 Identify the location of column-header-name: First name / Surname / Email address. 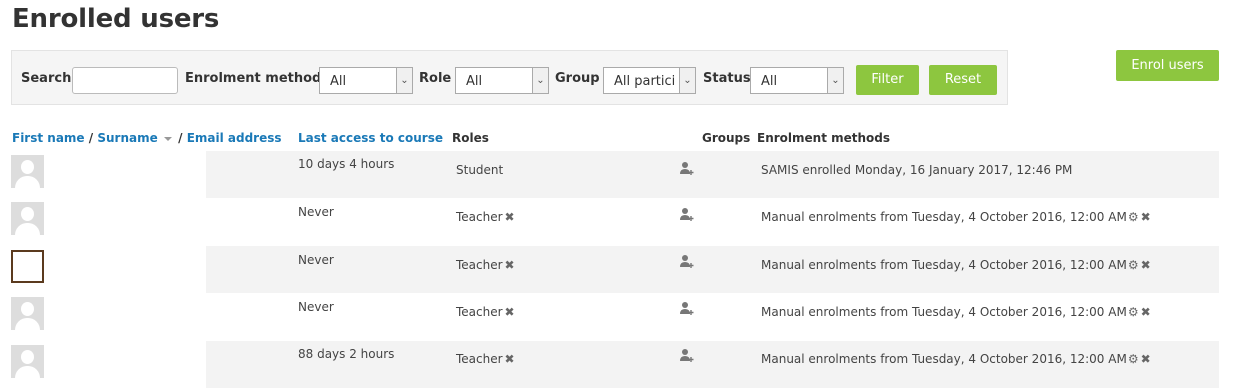
(147, 138).